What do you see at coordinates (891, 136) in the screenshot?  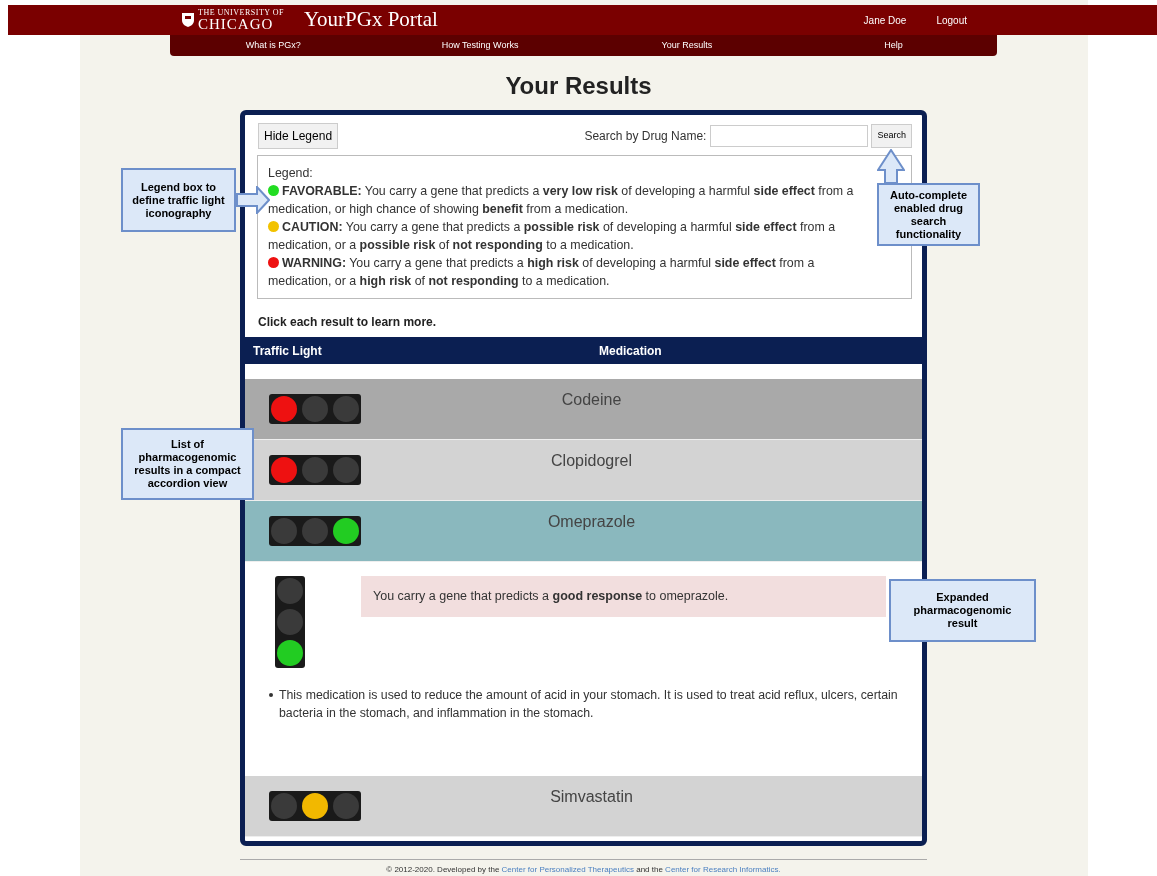 I see `search-button: Search` at bounding box center [891, 136].